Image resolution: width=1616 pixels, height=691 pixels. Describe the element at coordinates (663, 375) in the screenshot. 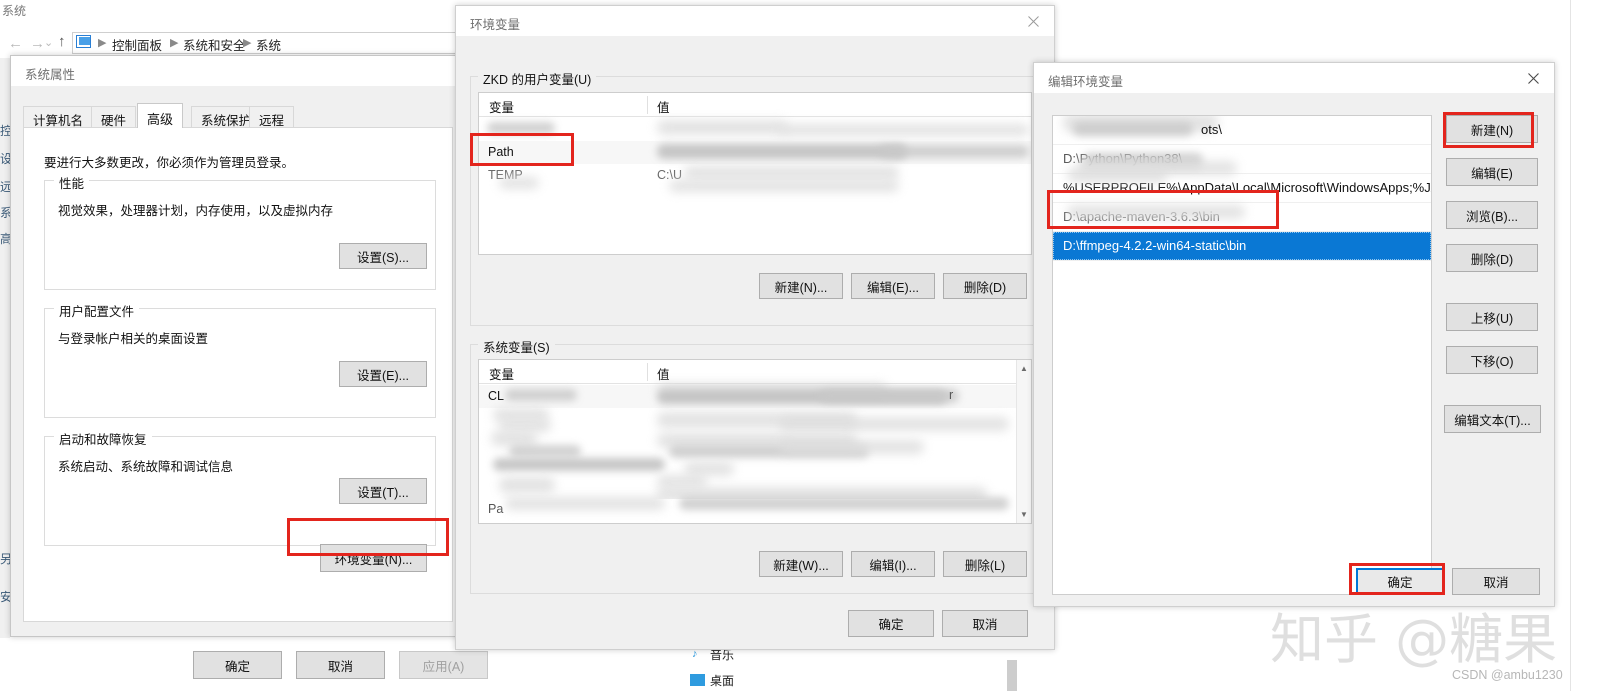

I see `column-value: 值` at that location.